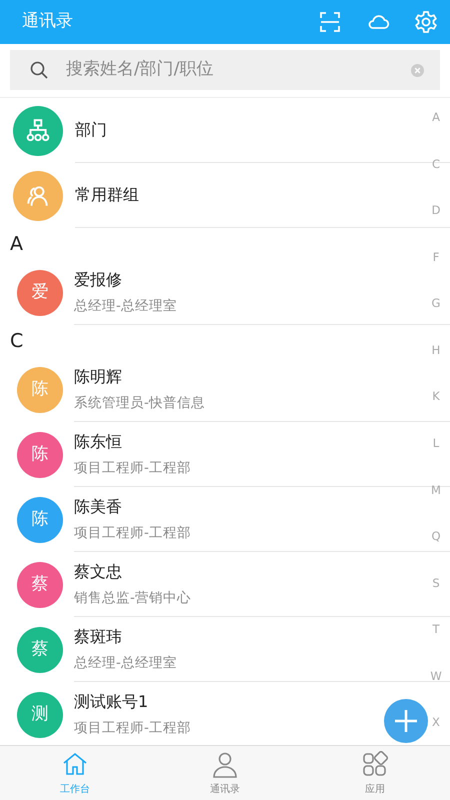 The width and height of the screenshot is (450, 800). Describe the element at coordinates (111, 701) in the screenshot. I see `contact-name: 测试账号1` at that location.